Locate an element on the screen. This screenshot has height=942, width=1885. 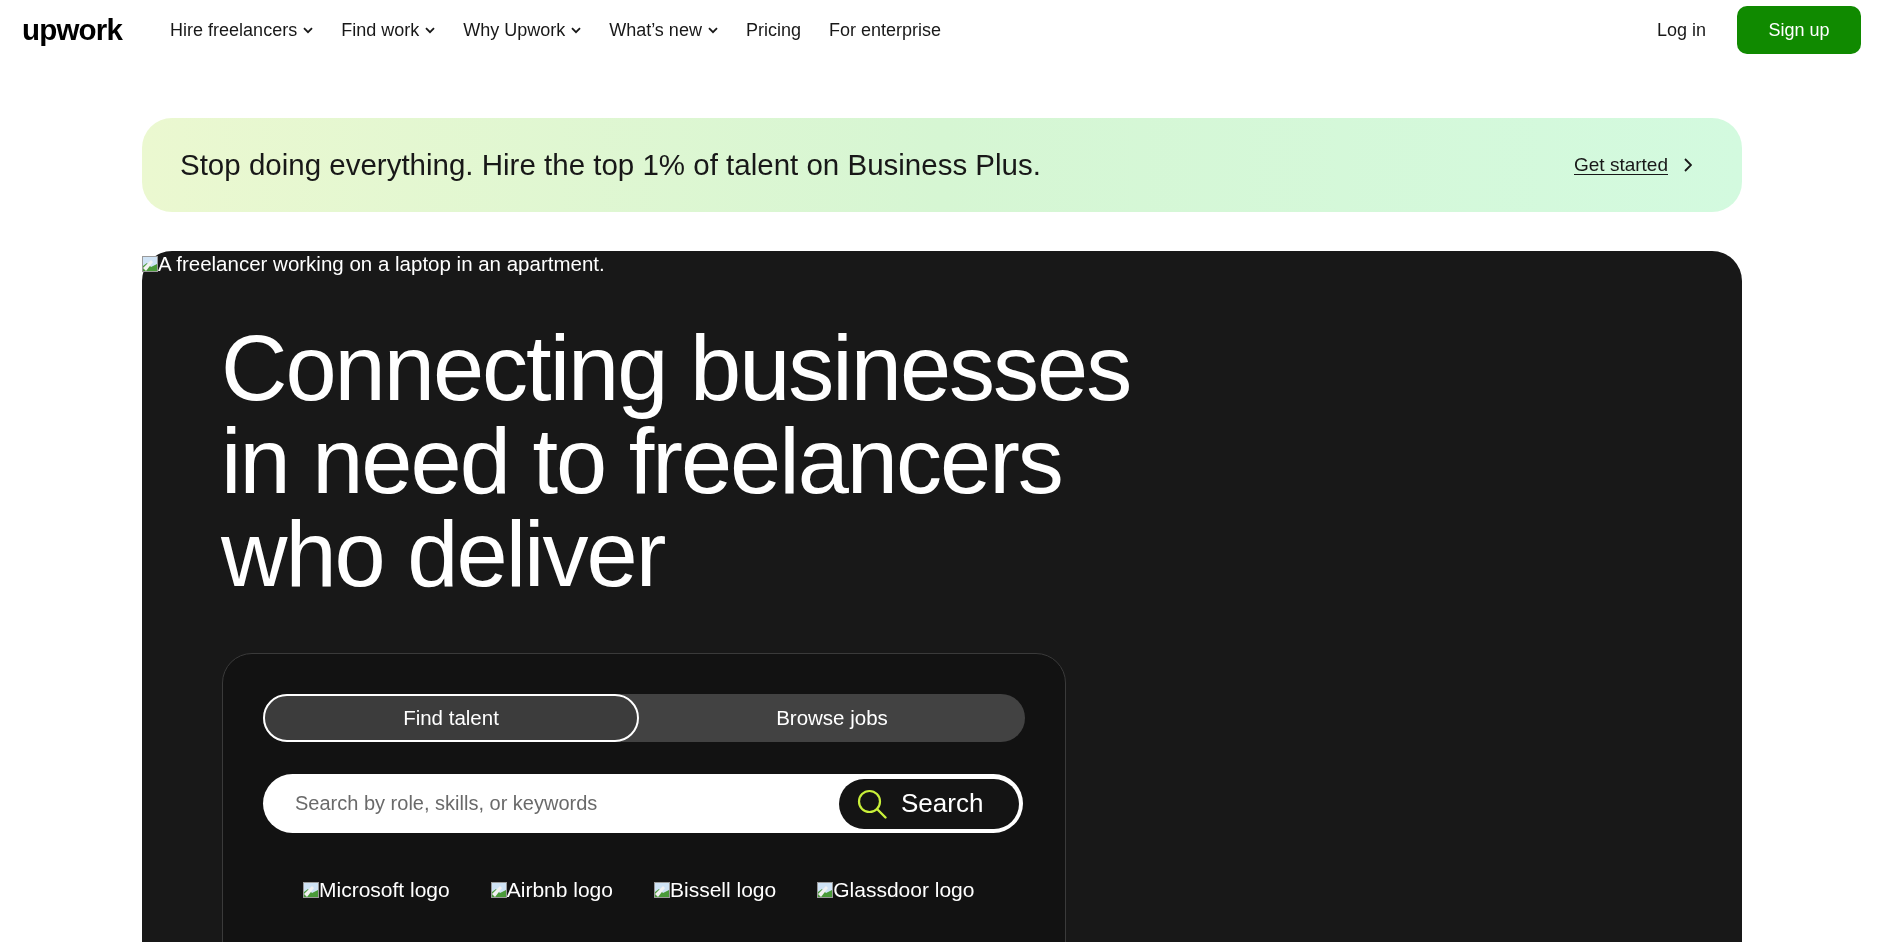
nav-link: What’s new is located at coordinates (663, 30).